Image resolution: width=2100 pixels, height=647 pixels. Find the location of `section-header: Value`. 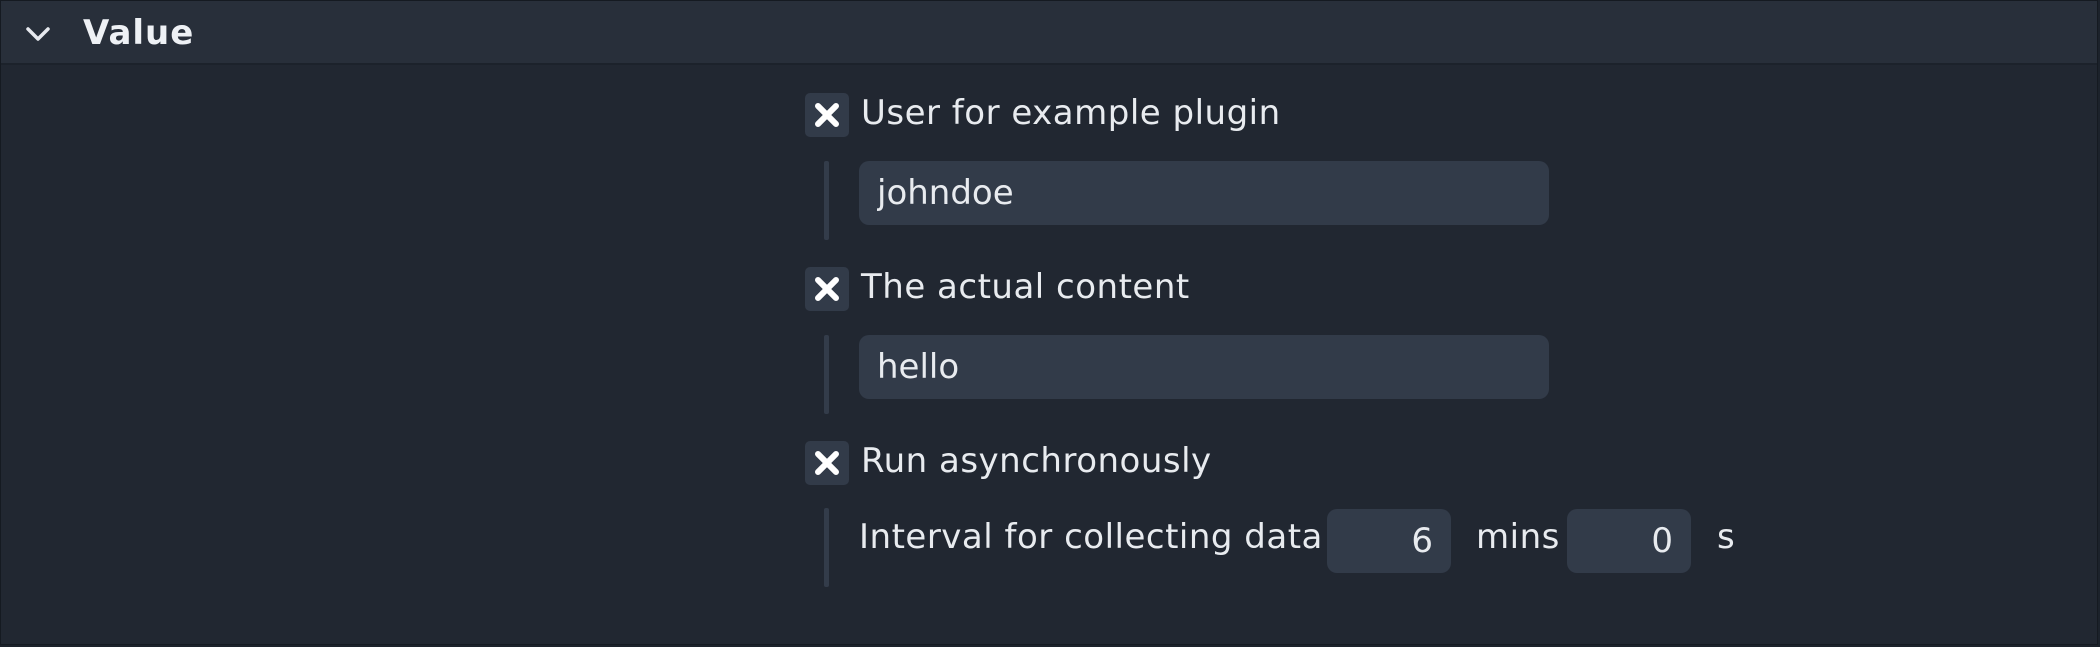

section-header: Value is located at coordinates (1049, 33).